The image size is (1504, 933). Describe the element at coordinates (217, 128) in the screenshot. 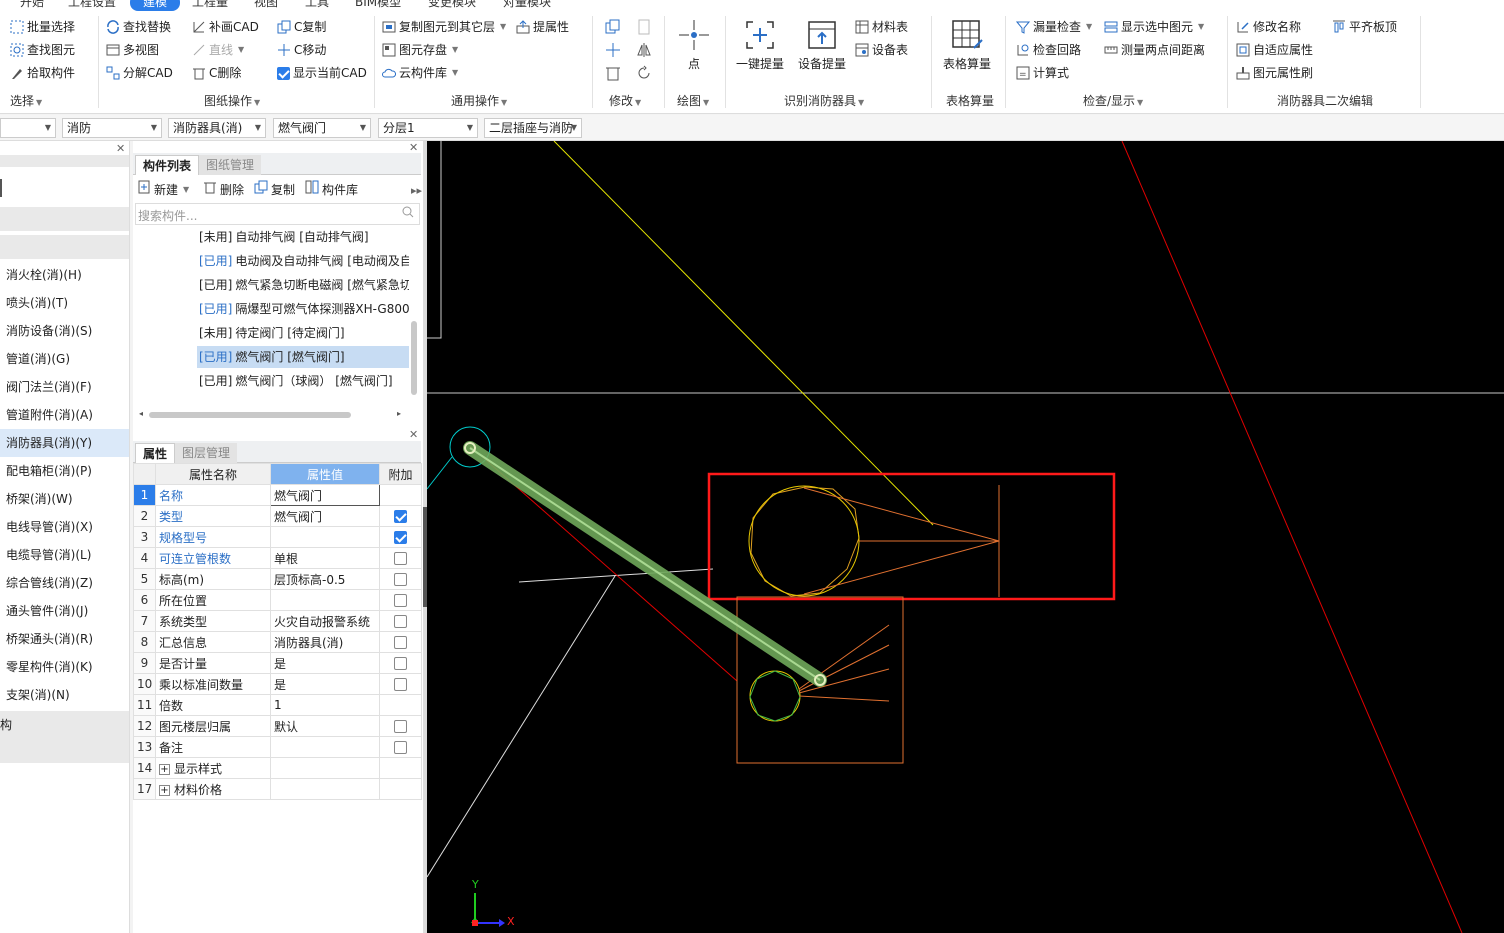

I see `filter-type-select: 消防器具(消) ▼` at that location.